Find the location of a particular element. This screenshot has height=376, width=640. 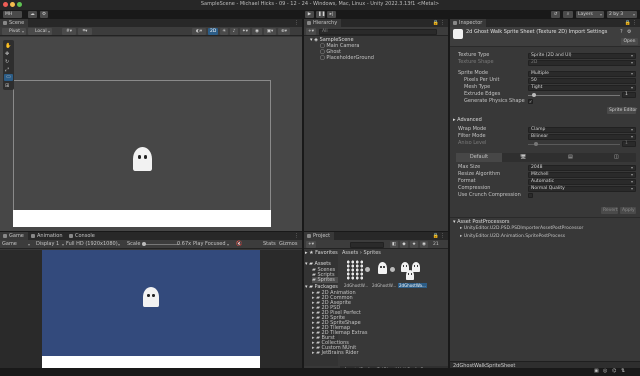

revert-button: Revert is located at coordinates (609, 210).